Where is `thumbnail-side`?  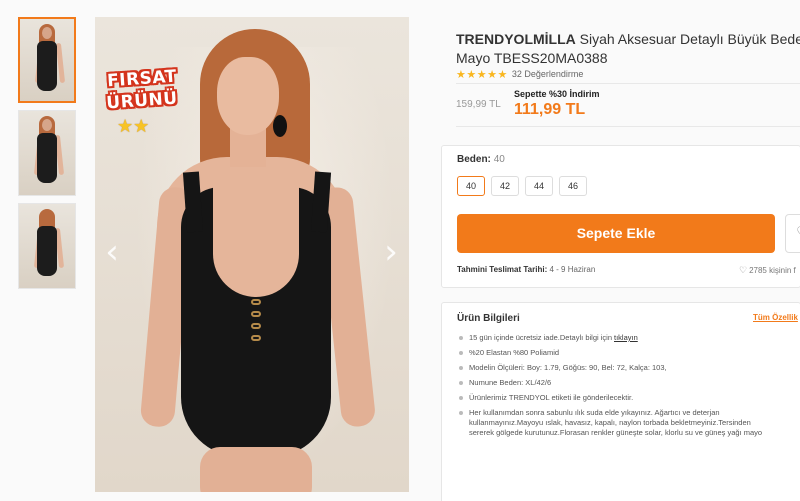
thumbnail-side is located at coordinates (47, 153).